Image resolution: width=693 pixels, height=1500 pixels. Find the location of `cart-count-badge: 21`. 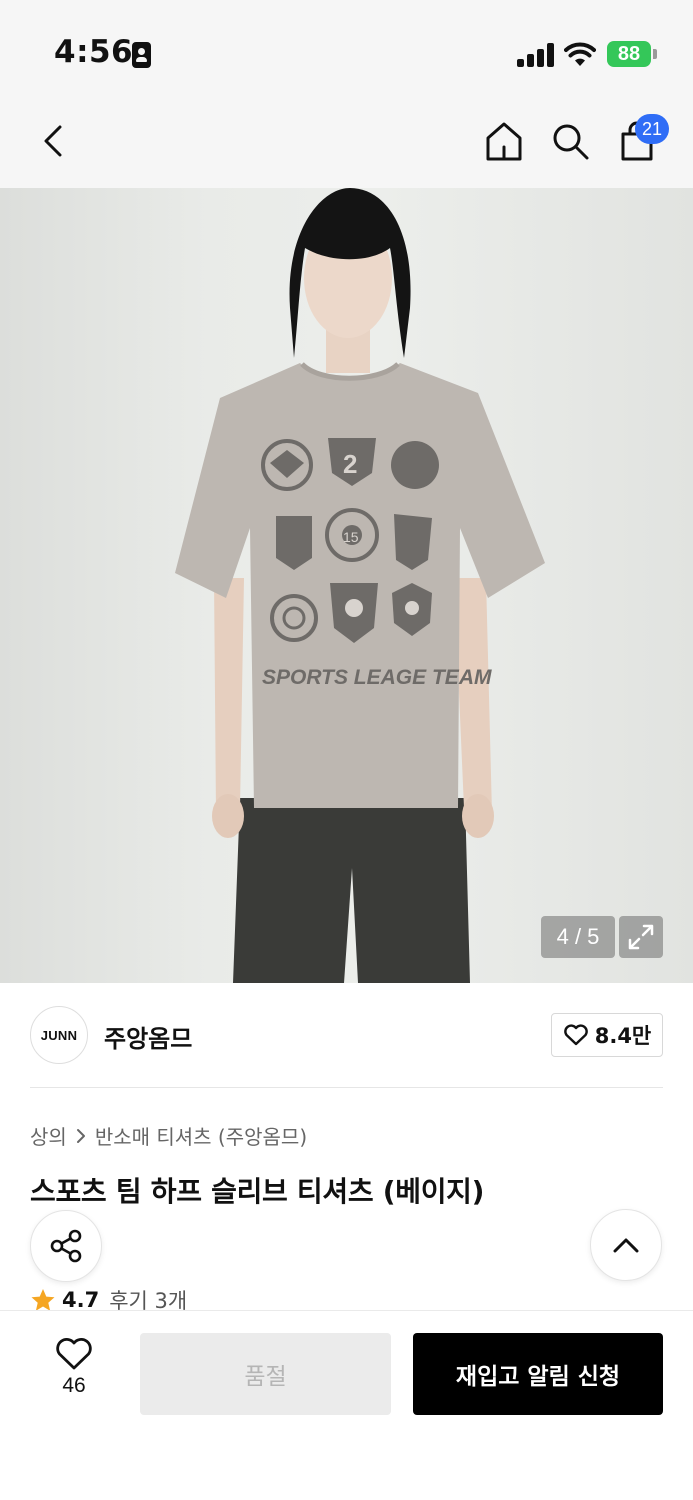

cart-count-badge: 21 is located at coordinates (652, 129).